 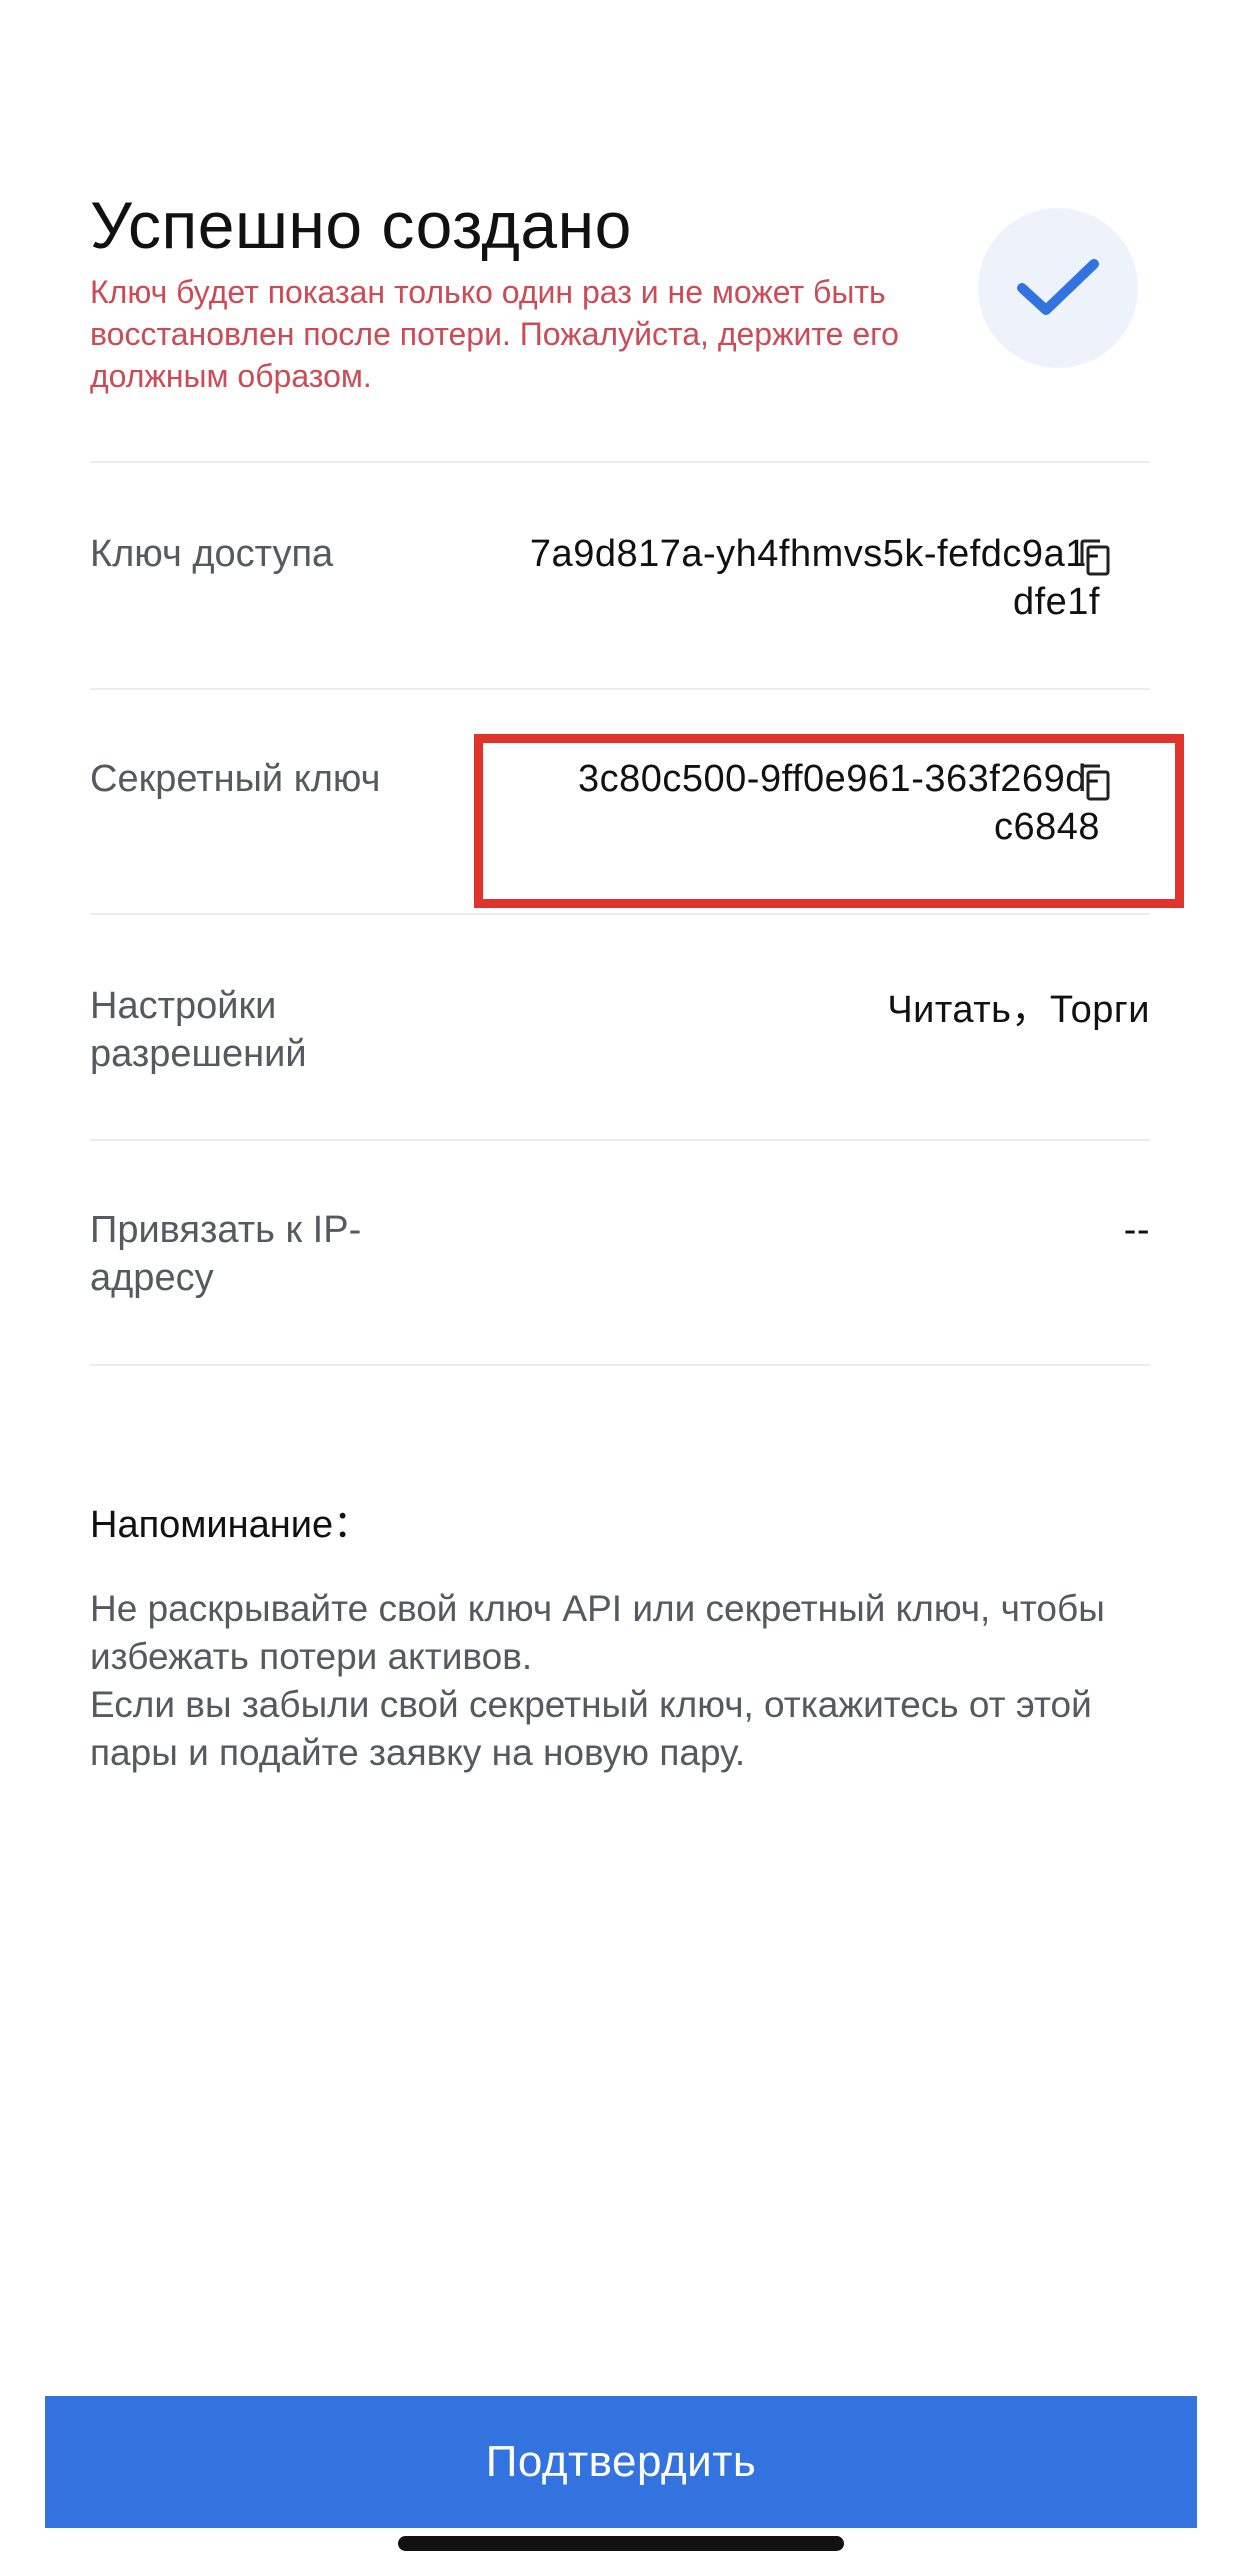 I want to click on secret-key-label: Секретный ключ, so click(x=235, y=779).